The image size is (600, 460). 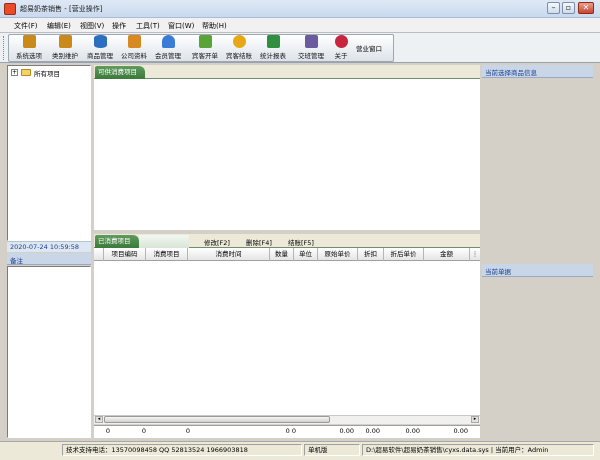 What do you see at coordinates (99, 419) in the screenshot?
I see `scroll-left-arrow-icon: ◂` at bounding box center [99, 419].